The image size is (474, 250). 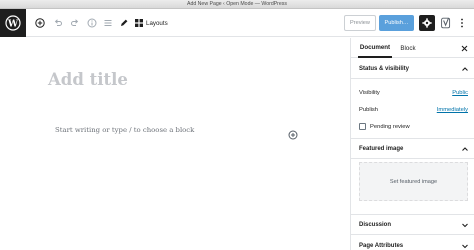 I want to click on window-title: Add New Page ‹ Open Mode — WordPress, so click(x=237, y=4).